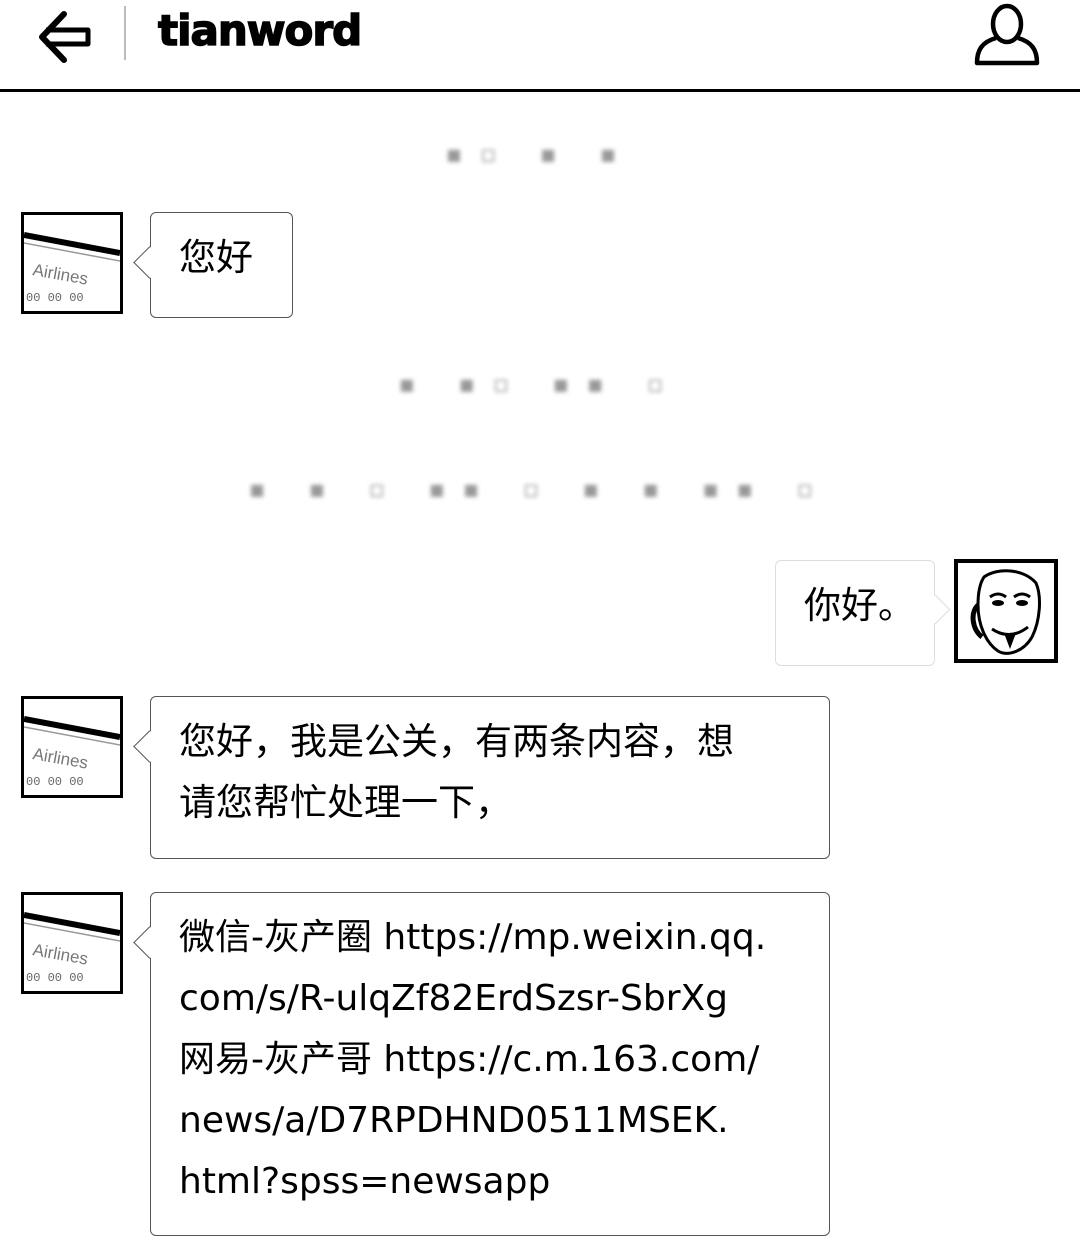 The width and height of the screenshot is (1080, 1258). Describe the element at coordinates (540, 154) in the screenshot. I see `blurred-timestamp: ▪▫ ▪ ▪` at that location.